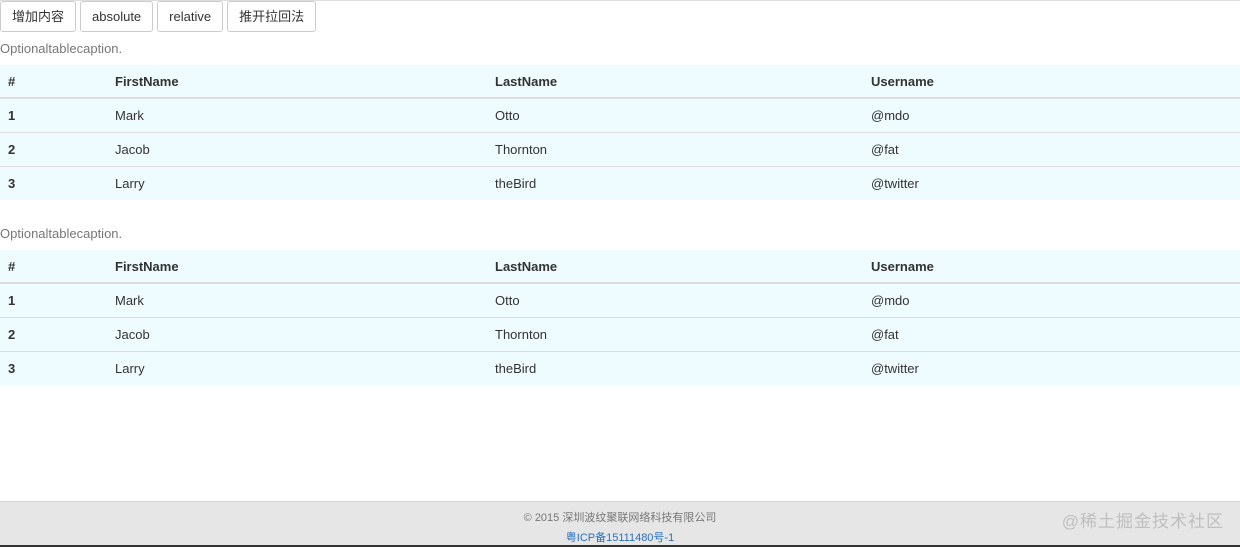 The image size is (1240, 547). What do you see at coordinates (190, 16) in the screenshot?
I see `relative-button: relative` at bounding box center [190, 16].